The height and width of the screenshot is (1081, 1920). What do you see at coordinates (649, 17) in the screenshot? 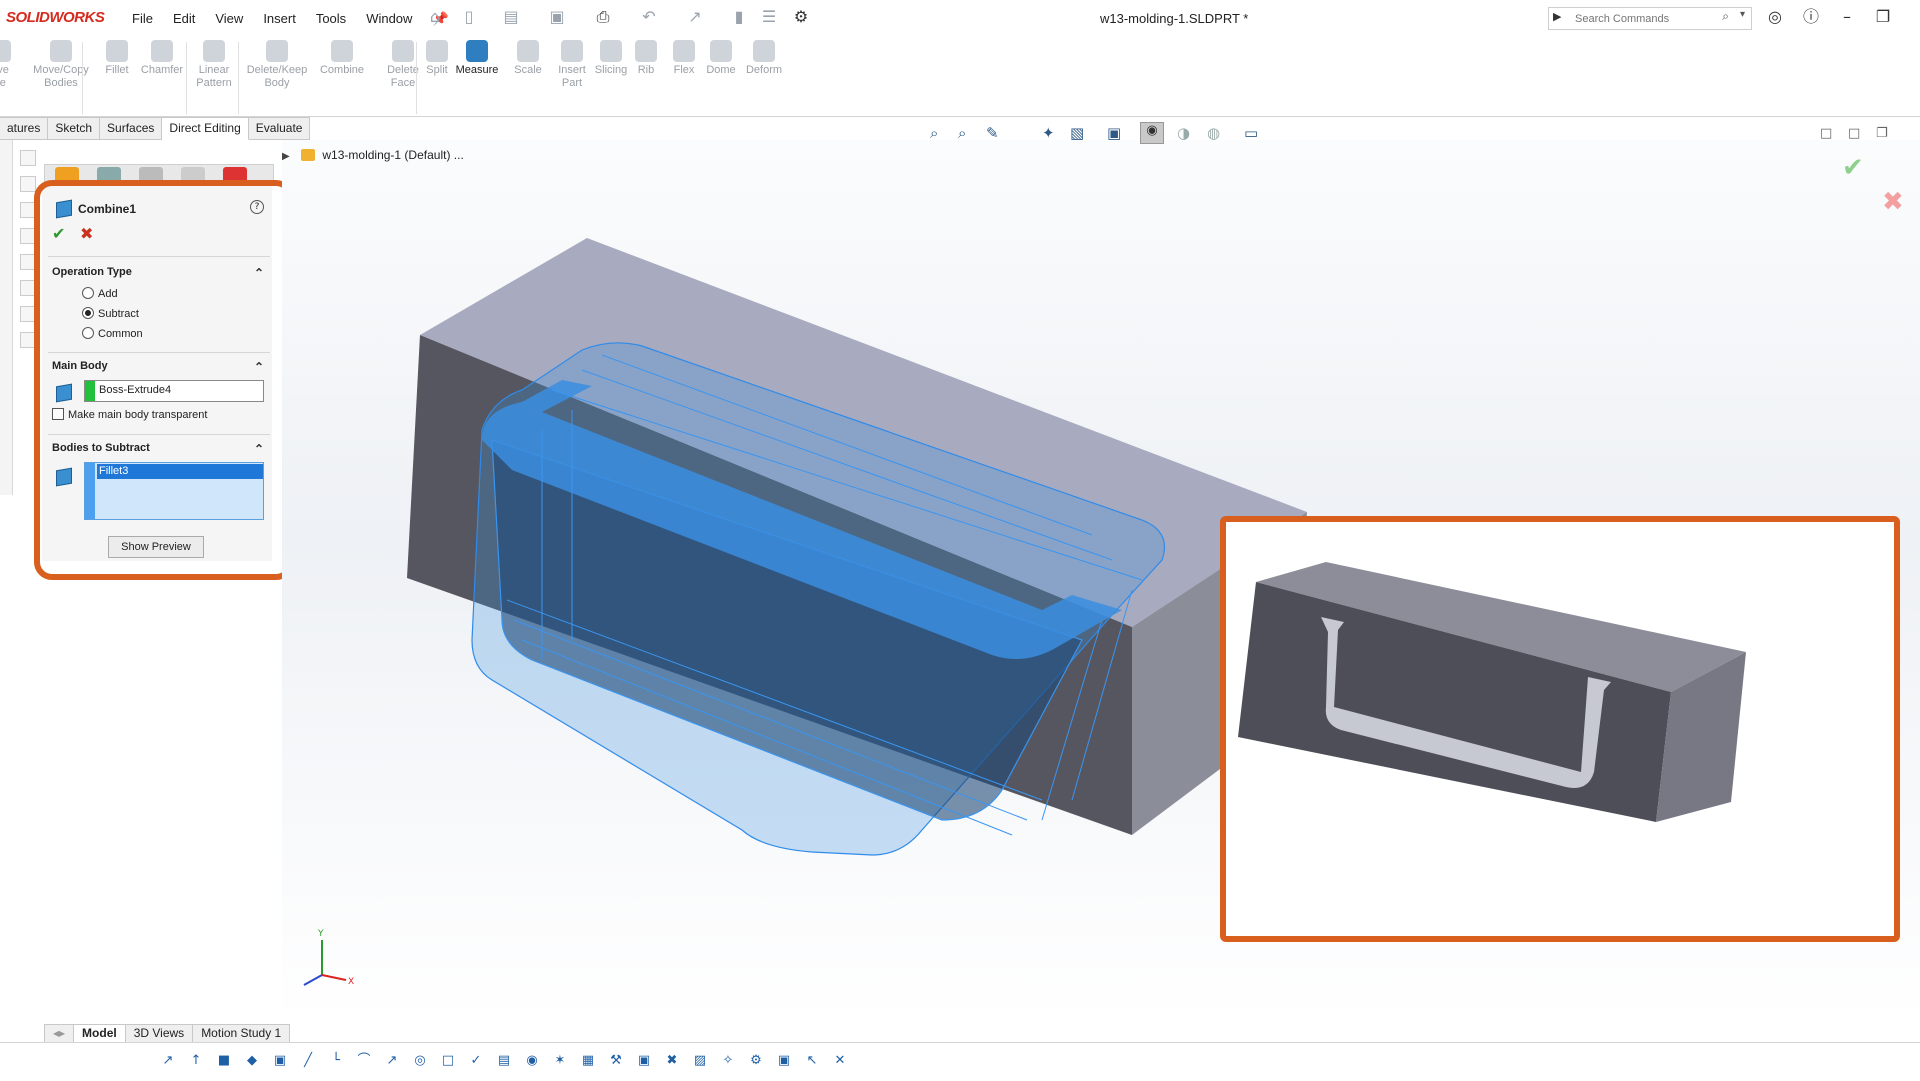
I see `undo-icon: ↶` at bounding box center [649, 17].